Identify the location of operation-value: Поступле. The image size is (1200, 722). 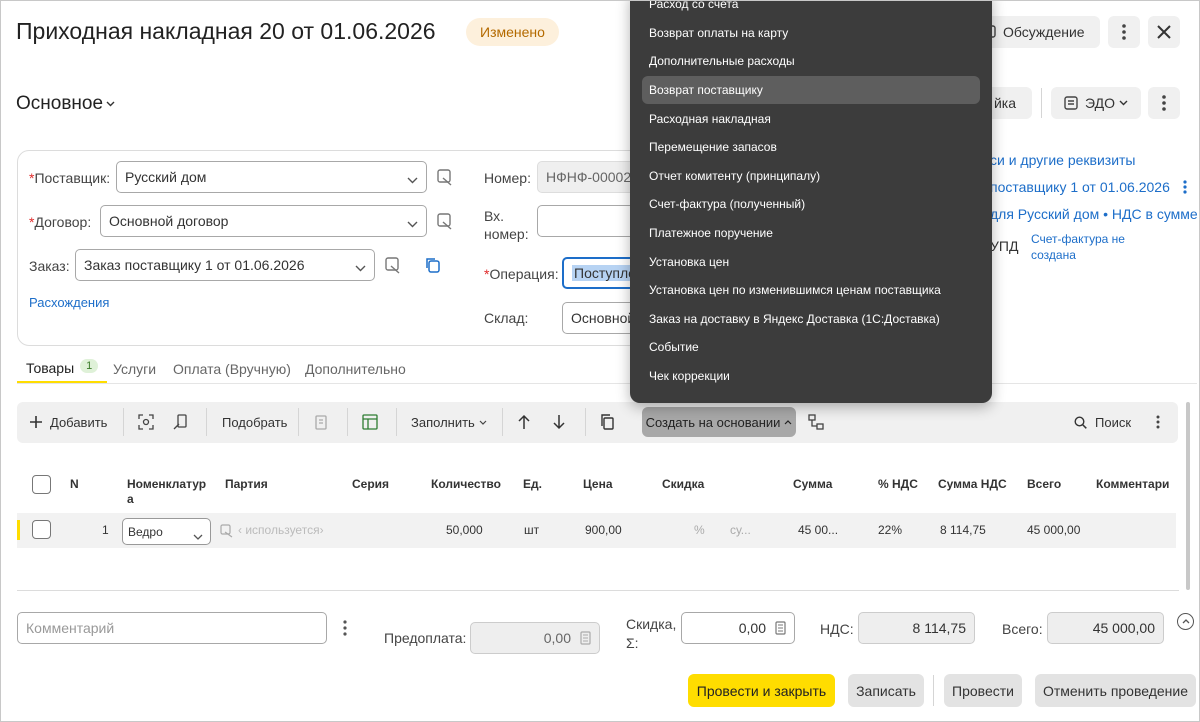
(604, 273).